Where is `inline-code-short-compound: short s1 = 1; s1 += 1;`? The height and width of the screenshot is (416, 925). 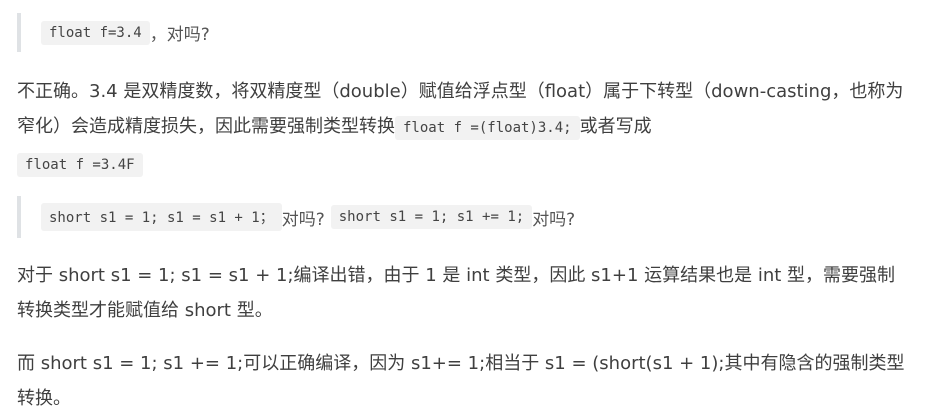 inline-code-short-compound: short s1 = 1; s1 += 1; is located at coordinates (431, 217).